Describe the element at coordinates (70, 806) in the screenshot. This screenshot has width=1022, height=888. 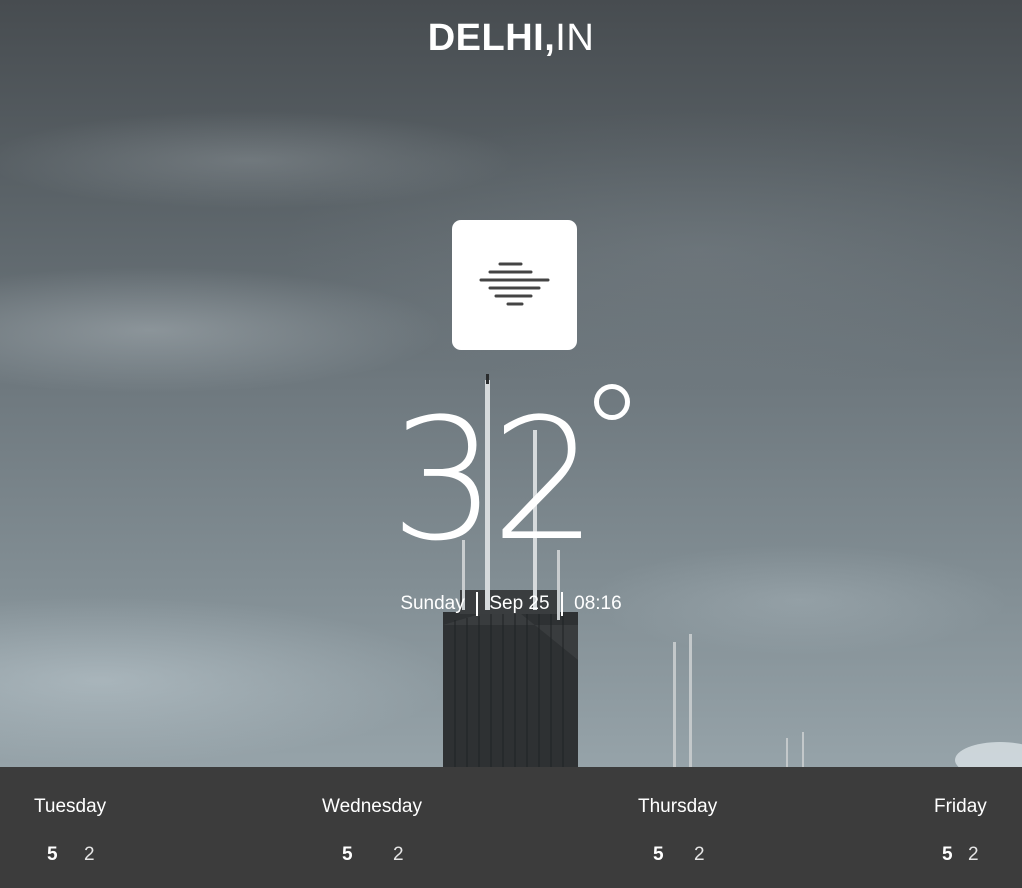
I see `forecast-day-tuesday: Tuesday` at that location.